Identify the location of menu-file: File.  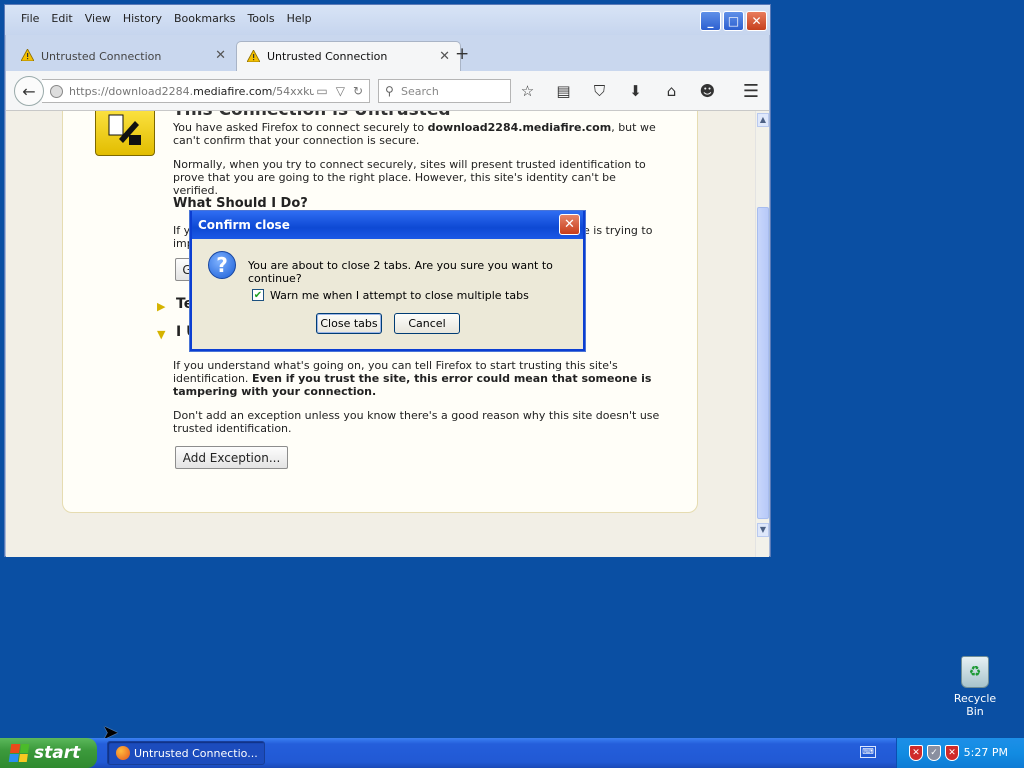
(30, 18).